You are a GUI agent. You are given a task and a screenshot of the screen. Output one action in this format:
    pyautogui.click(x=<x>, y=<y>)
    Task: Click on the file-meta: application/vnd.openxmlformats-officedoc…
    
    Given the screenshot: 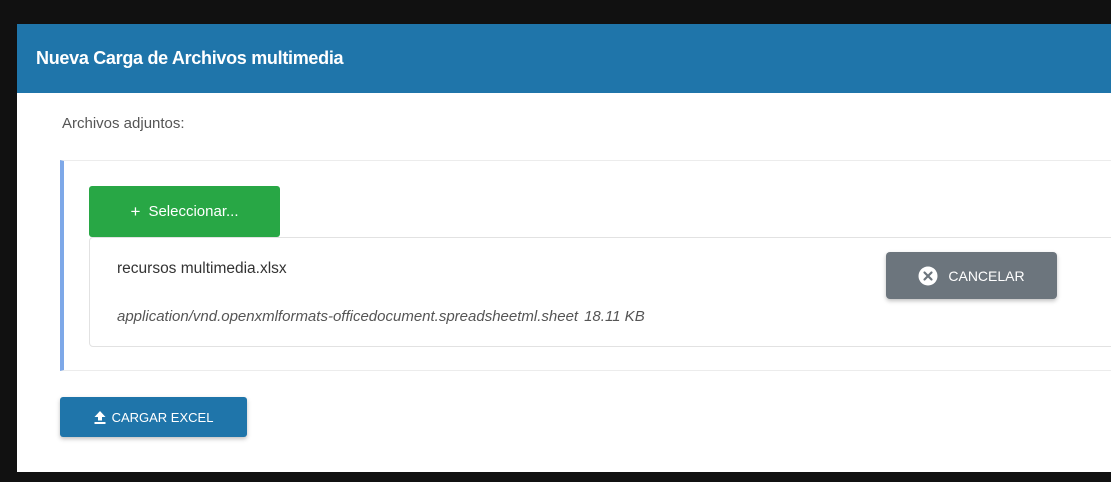 What is the action you would take?
    pyautogui.click(x=381, y=316)
    